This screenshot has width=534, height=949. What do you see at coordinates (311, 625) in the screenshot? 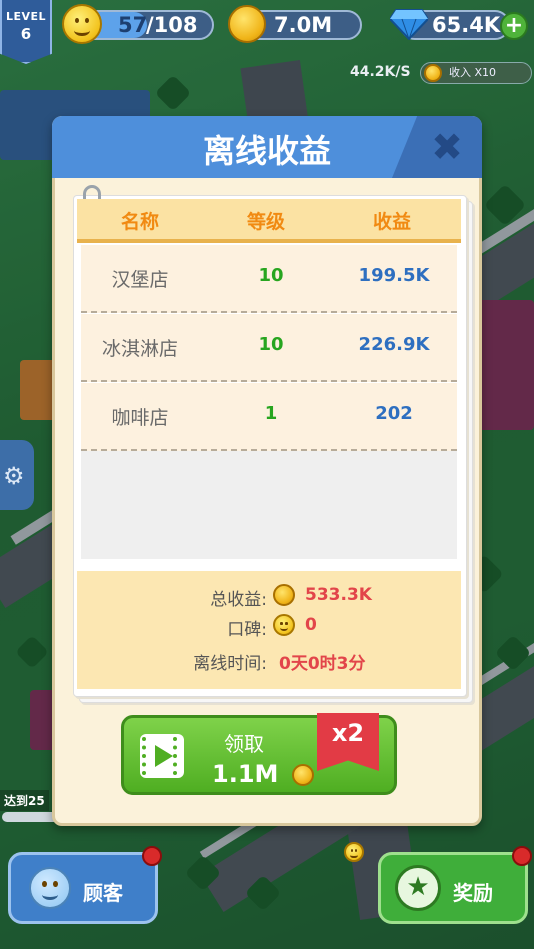
I see `reputation-value: 0` at bounding box center [311, 625].